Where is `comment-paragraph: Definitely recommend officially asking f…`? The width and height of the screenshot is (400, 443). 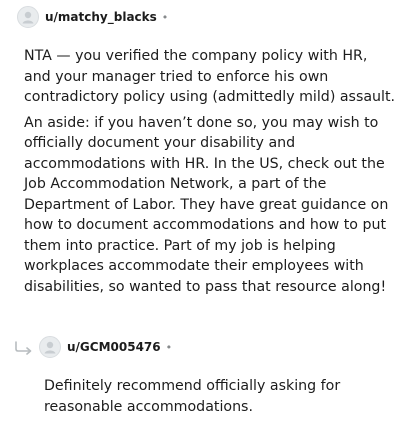 comment-paragraph: Definitely recommend officially asking f… is located at coordinates (192, 396).